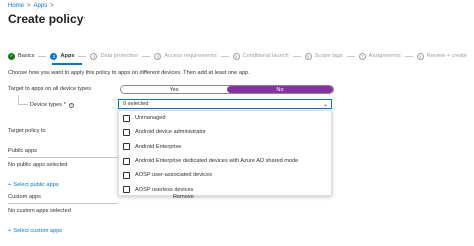  Describe the element at coordinates (170, 132) in the screenshot. I see `option-label: Android device administrator` at that location.